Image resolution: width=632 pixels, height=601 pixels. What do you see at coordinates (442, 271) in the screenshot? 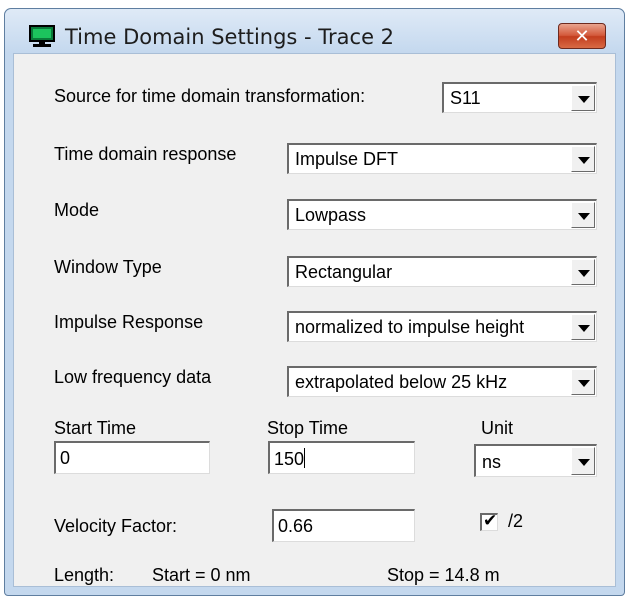
I see `window-type-select: Rectangular` at bounding box center [442, 271].